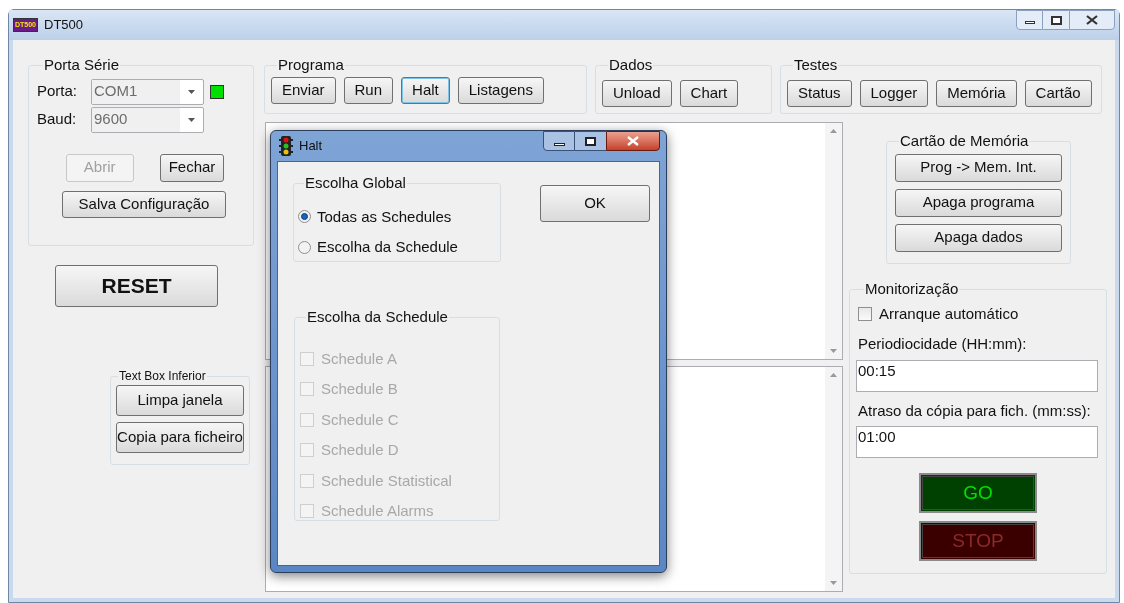 The height and width of the screenshot is (603, 1124). I want to click on toolbar-button: Listagens, so click(500, 90).